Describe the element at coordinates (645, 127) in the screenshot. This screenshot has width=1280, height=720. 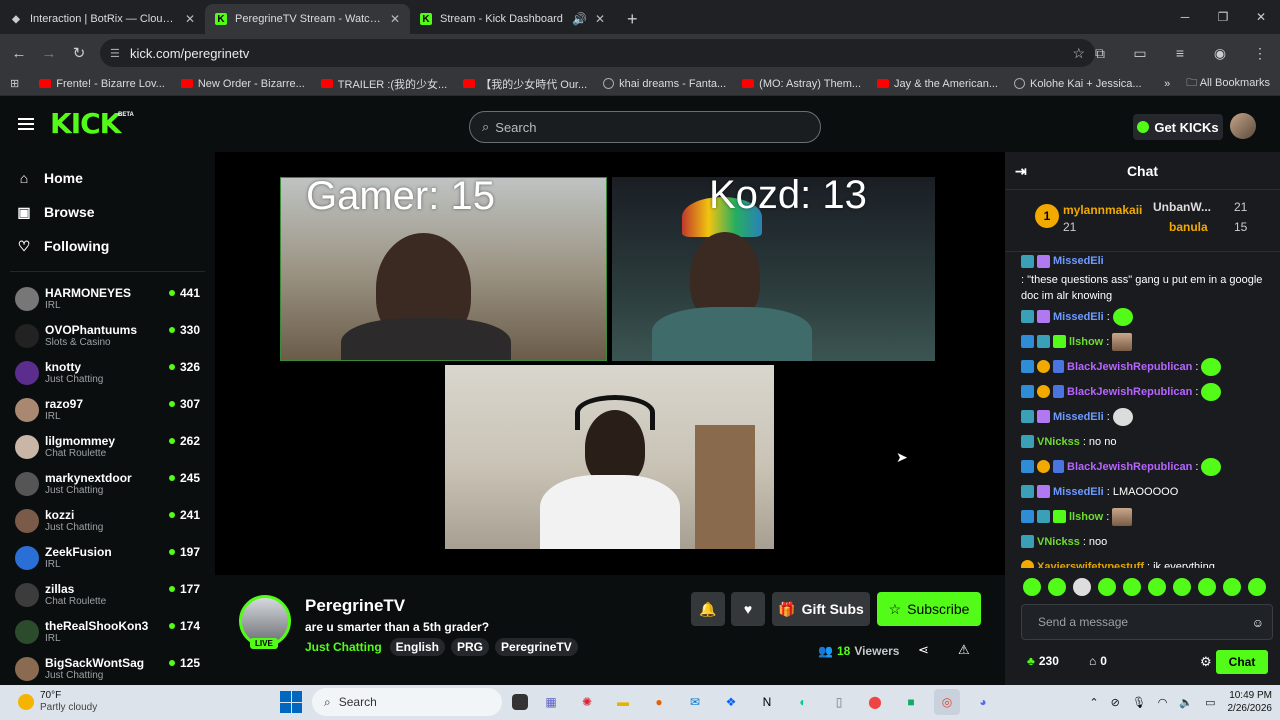
I see `search-input: ⌕ Search` at that location.